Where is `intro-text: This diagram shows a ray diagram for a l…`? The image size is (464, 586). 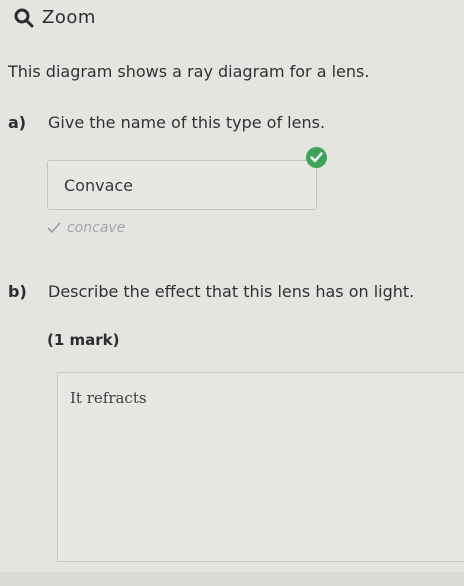 intro-text: This diagram shows a ray diagram for a l… is located at coordinates (189, 71).